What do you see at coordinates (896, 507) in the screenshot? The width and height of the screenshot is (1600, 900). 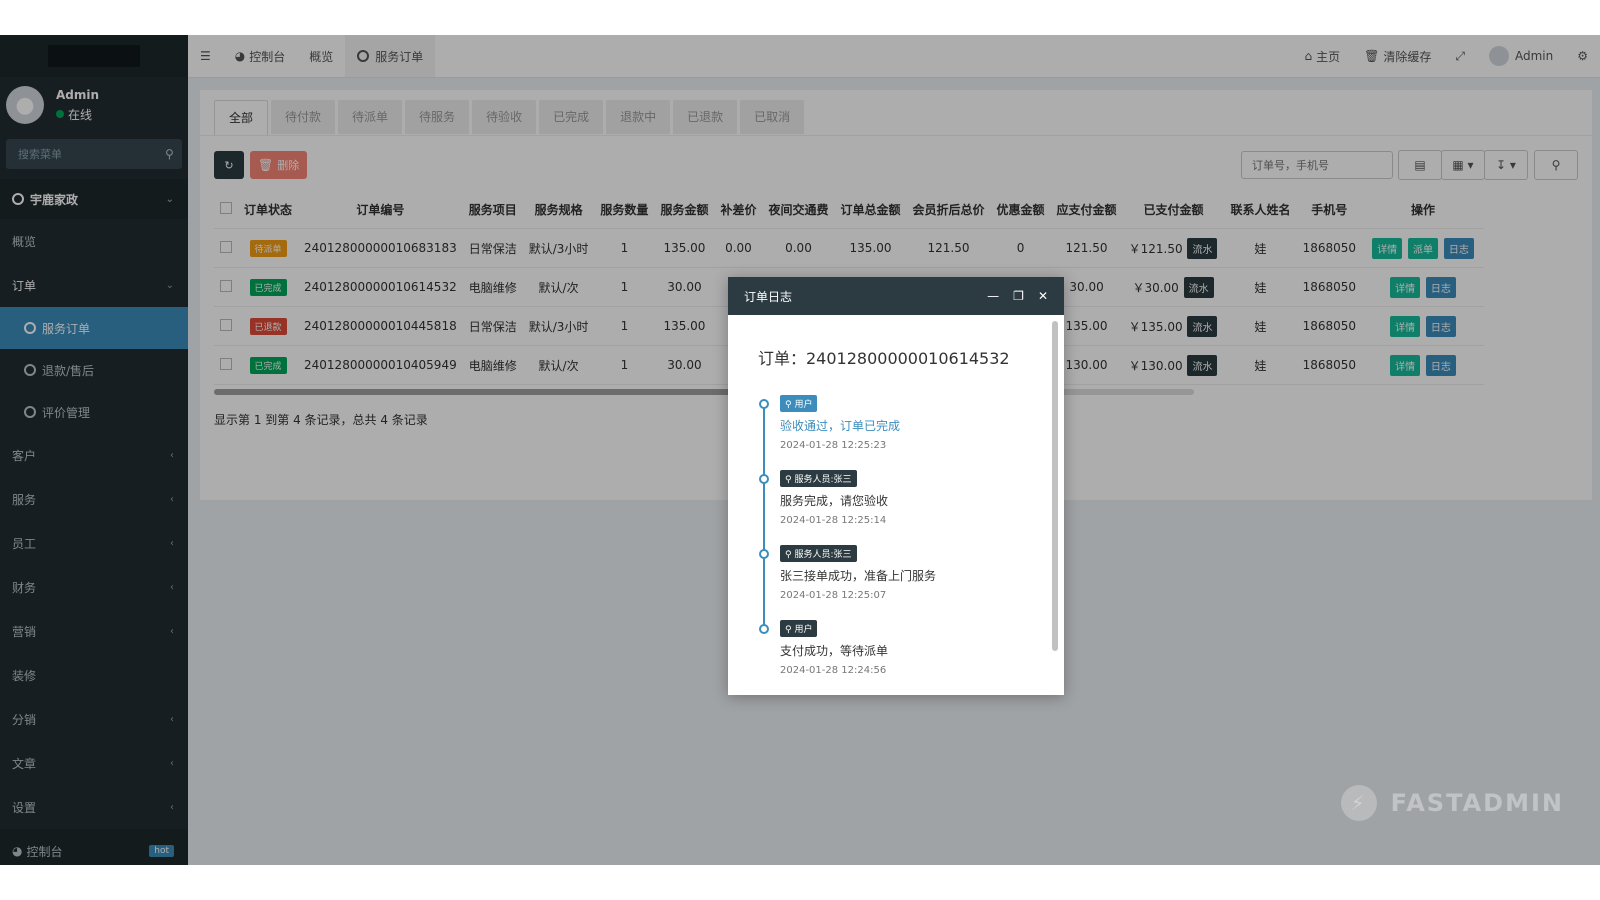 I see `log-entry: ⚲ 服务人员:张三 服务完成，请您验收 2024-01-28 12:25:14` at bounding box center [896, 507].